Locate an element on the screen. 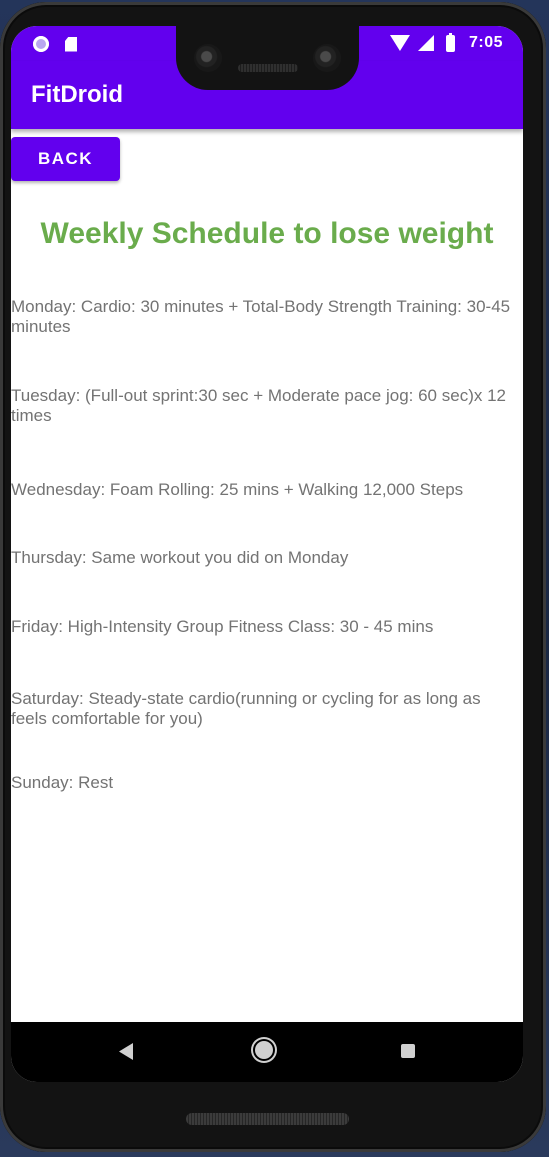 Image resolution: width=549 pixels, height=1157 pixels. front-camera-icon is located at coordinates (208, 58).